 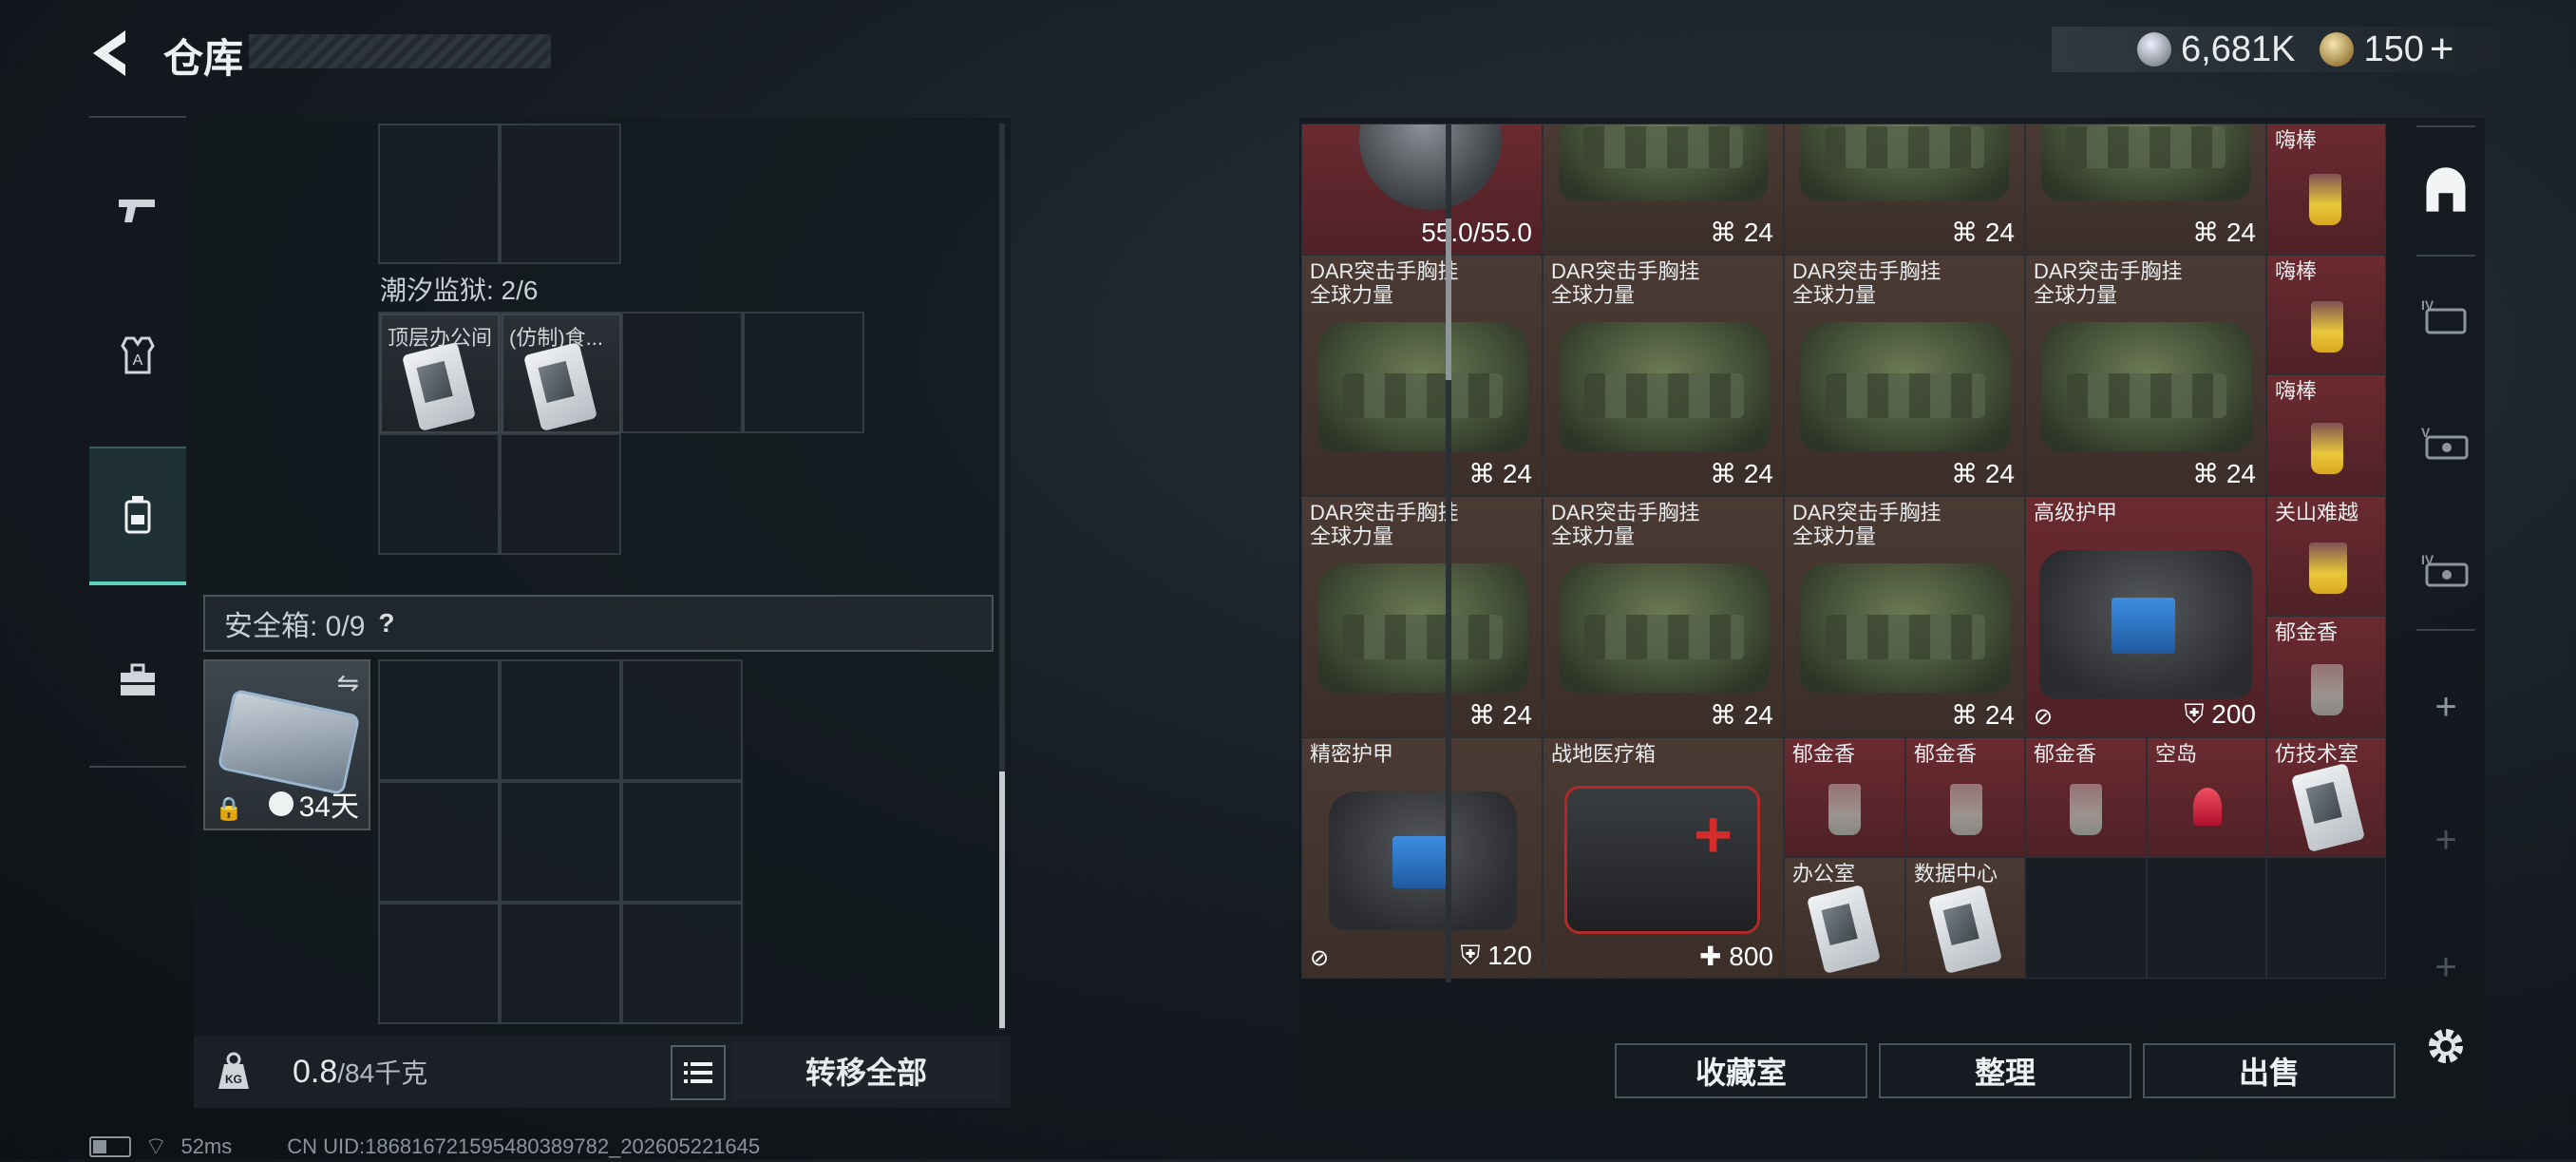 I want to click on safe-box-item: ⇋ 🔒 34天, so click(x=286, y=744).